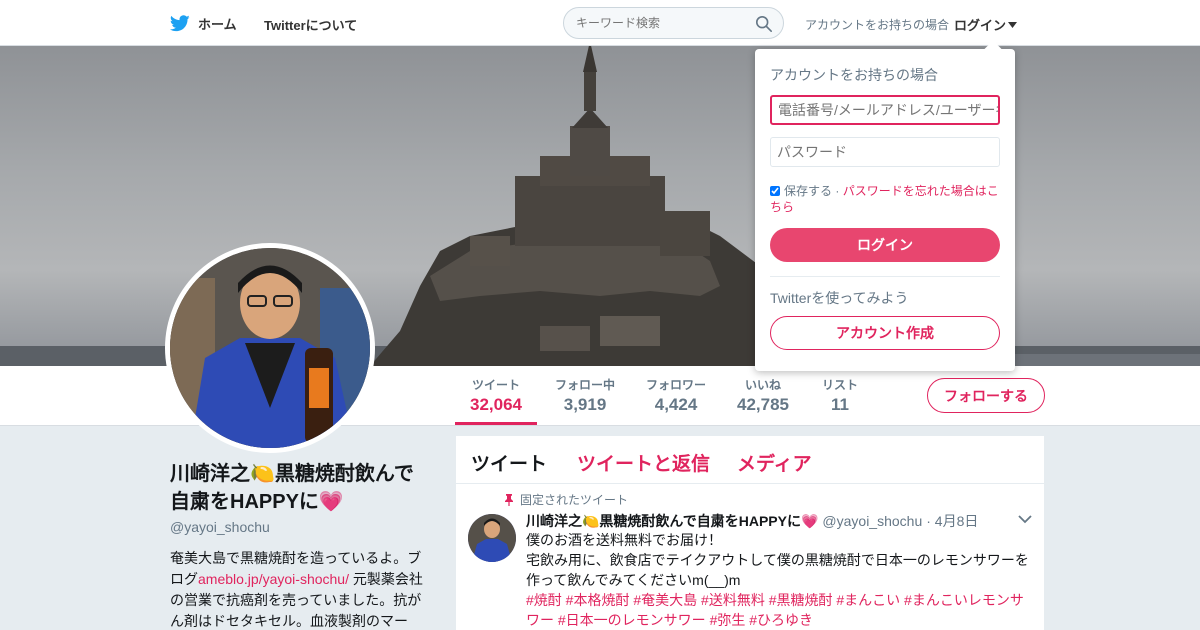 This screenshot has width=1200, height=630. What do you see at coordinates (654, 23) in the screenshot?
I see `search-input` at bounding box center [654, 23].